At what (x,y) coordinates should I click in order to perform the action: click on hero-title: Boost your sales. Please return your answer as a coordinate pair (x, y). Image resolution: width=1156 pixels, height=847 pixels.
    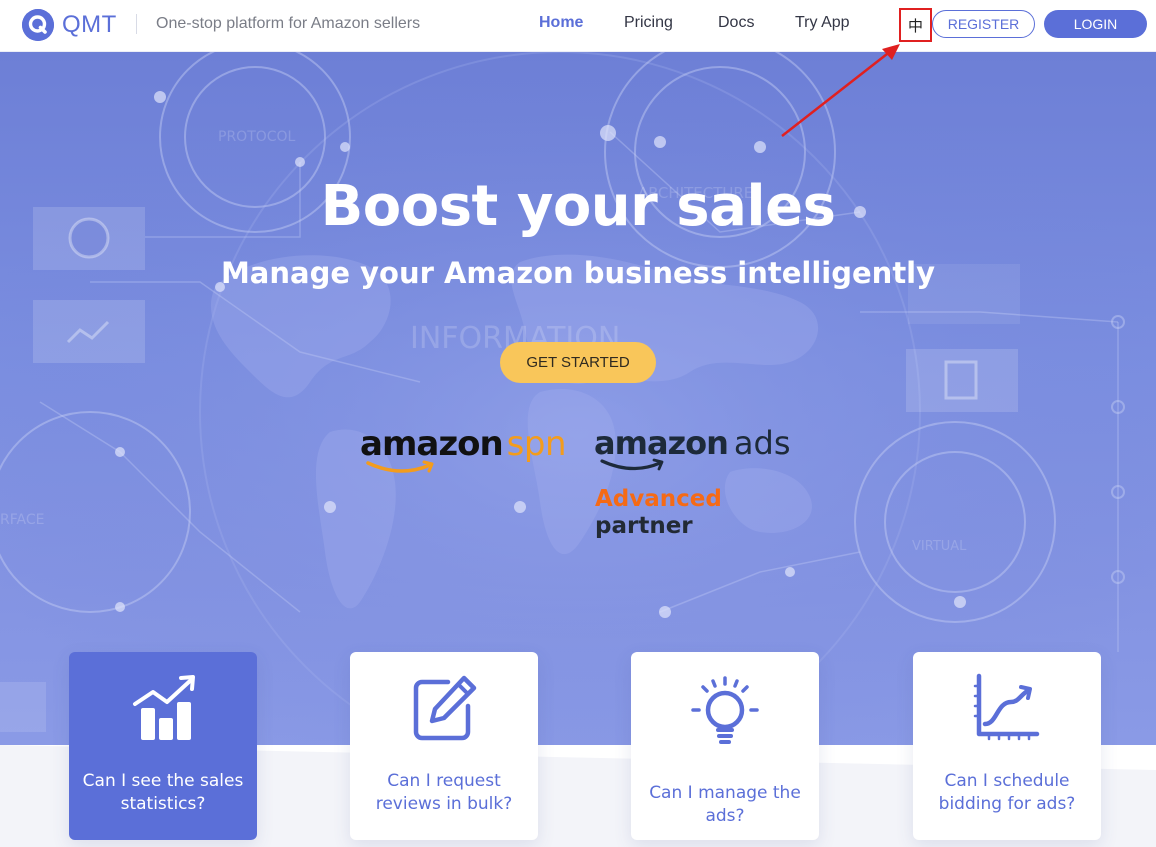
    Looking at the image, I should click on (578, 206).